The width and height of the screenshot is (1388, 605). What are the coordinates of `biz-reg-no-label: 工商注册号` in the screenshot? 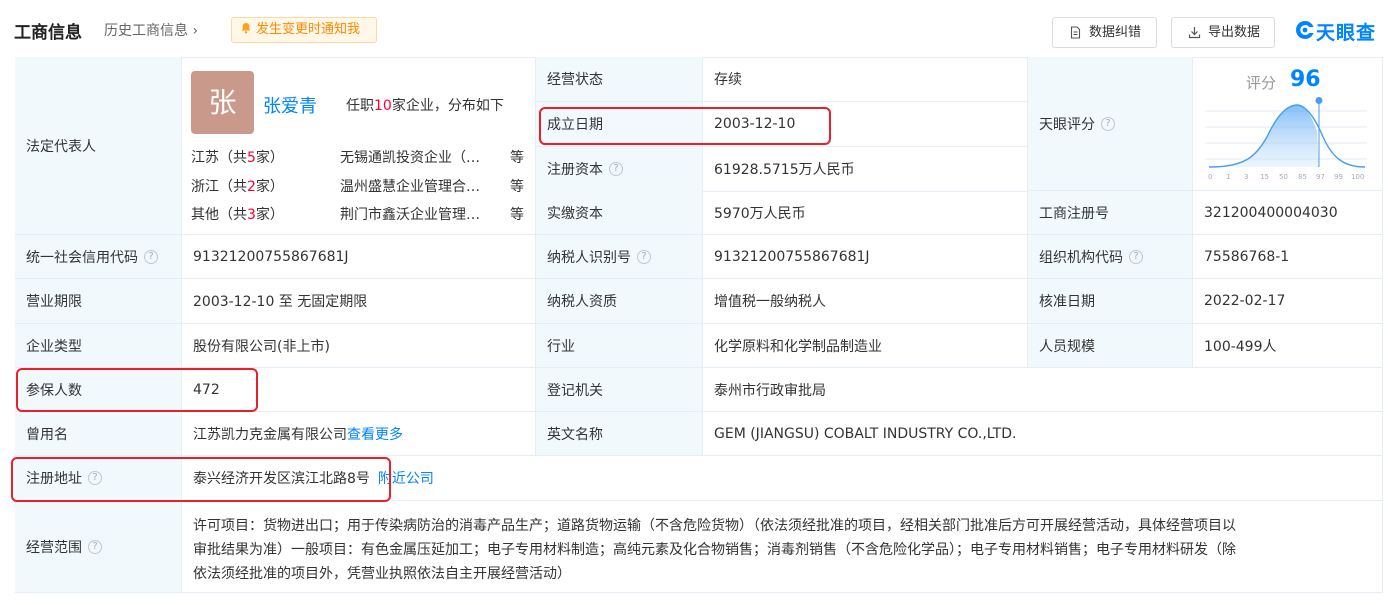 It's located at (1110, 213).